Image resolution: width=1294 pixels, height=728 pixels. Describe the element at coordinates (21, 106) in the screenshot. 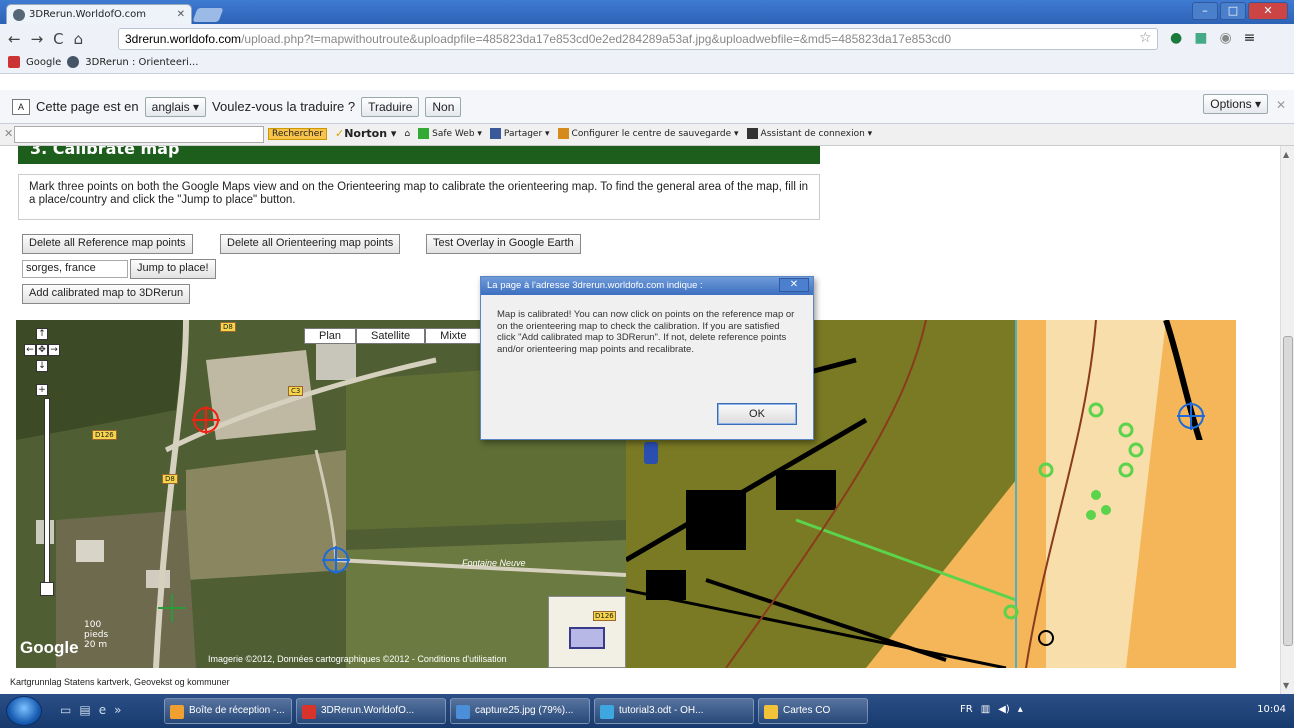

I see `translate-icon: A` at that location.